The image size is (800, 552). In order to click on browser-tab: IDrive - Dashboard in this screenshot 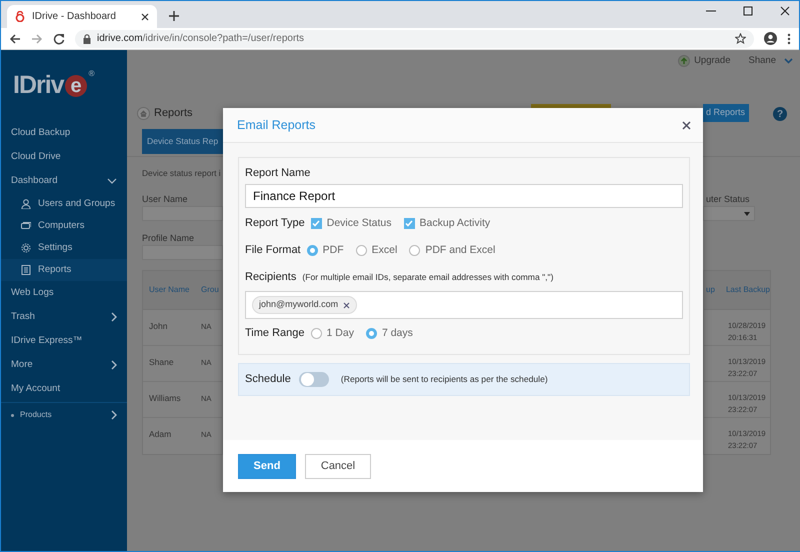, I will do `click(82, 16)`.